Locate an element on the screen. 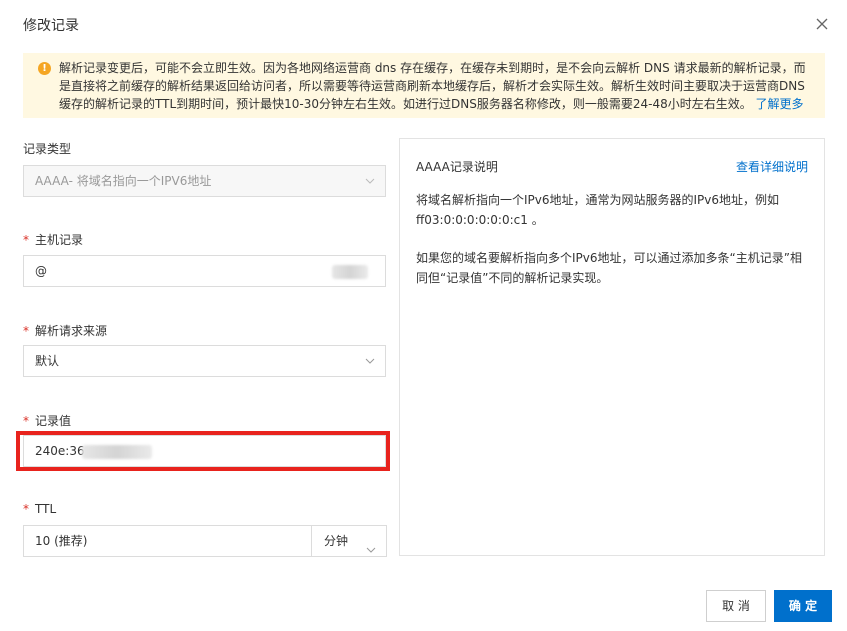 The width and height of the screenshot is (847, 631). host-label-text: 主机记录 is located at coordinates (59, 240).